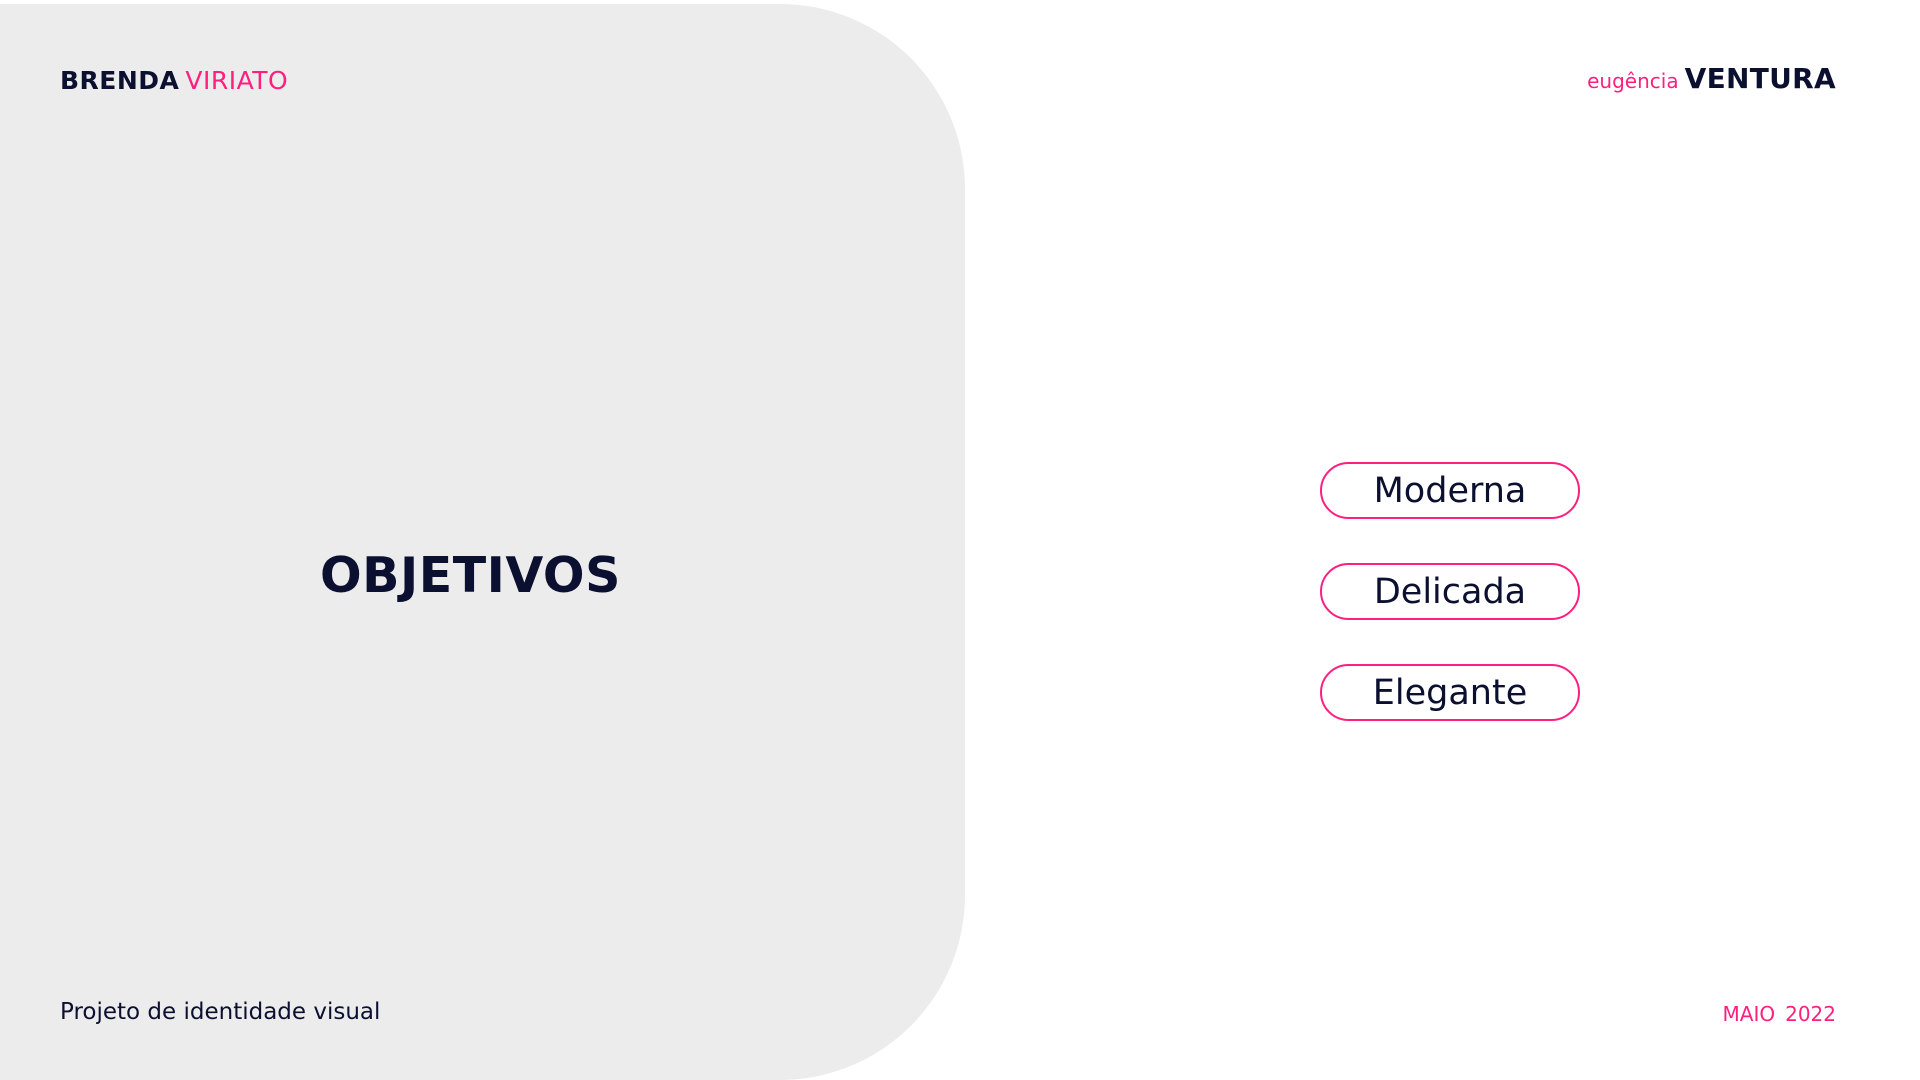 The height and width of the screenshot is (1080, 1920). What do you see at coordinates (1633, 81) in the screenshot?
I see `brand-right-first: eugência` at bounding box center [1633, 81].